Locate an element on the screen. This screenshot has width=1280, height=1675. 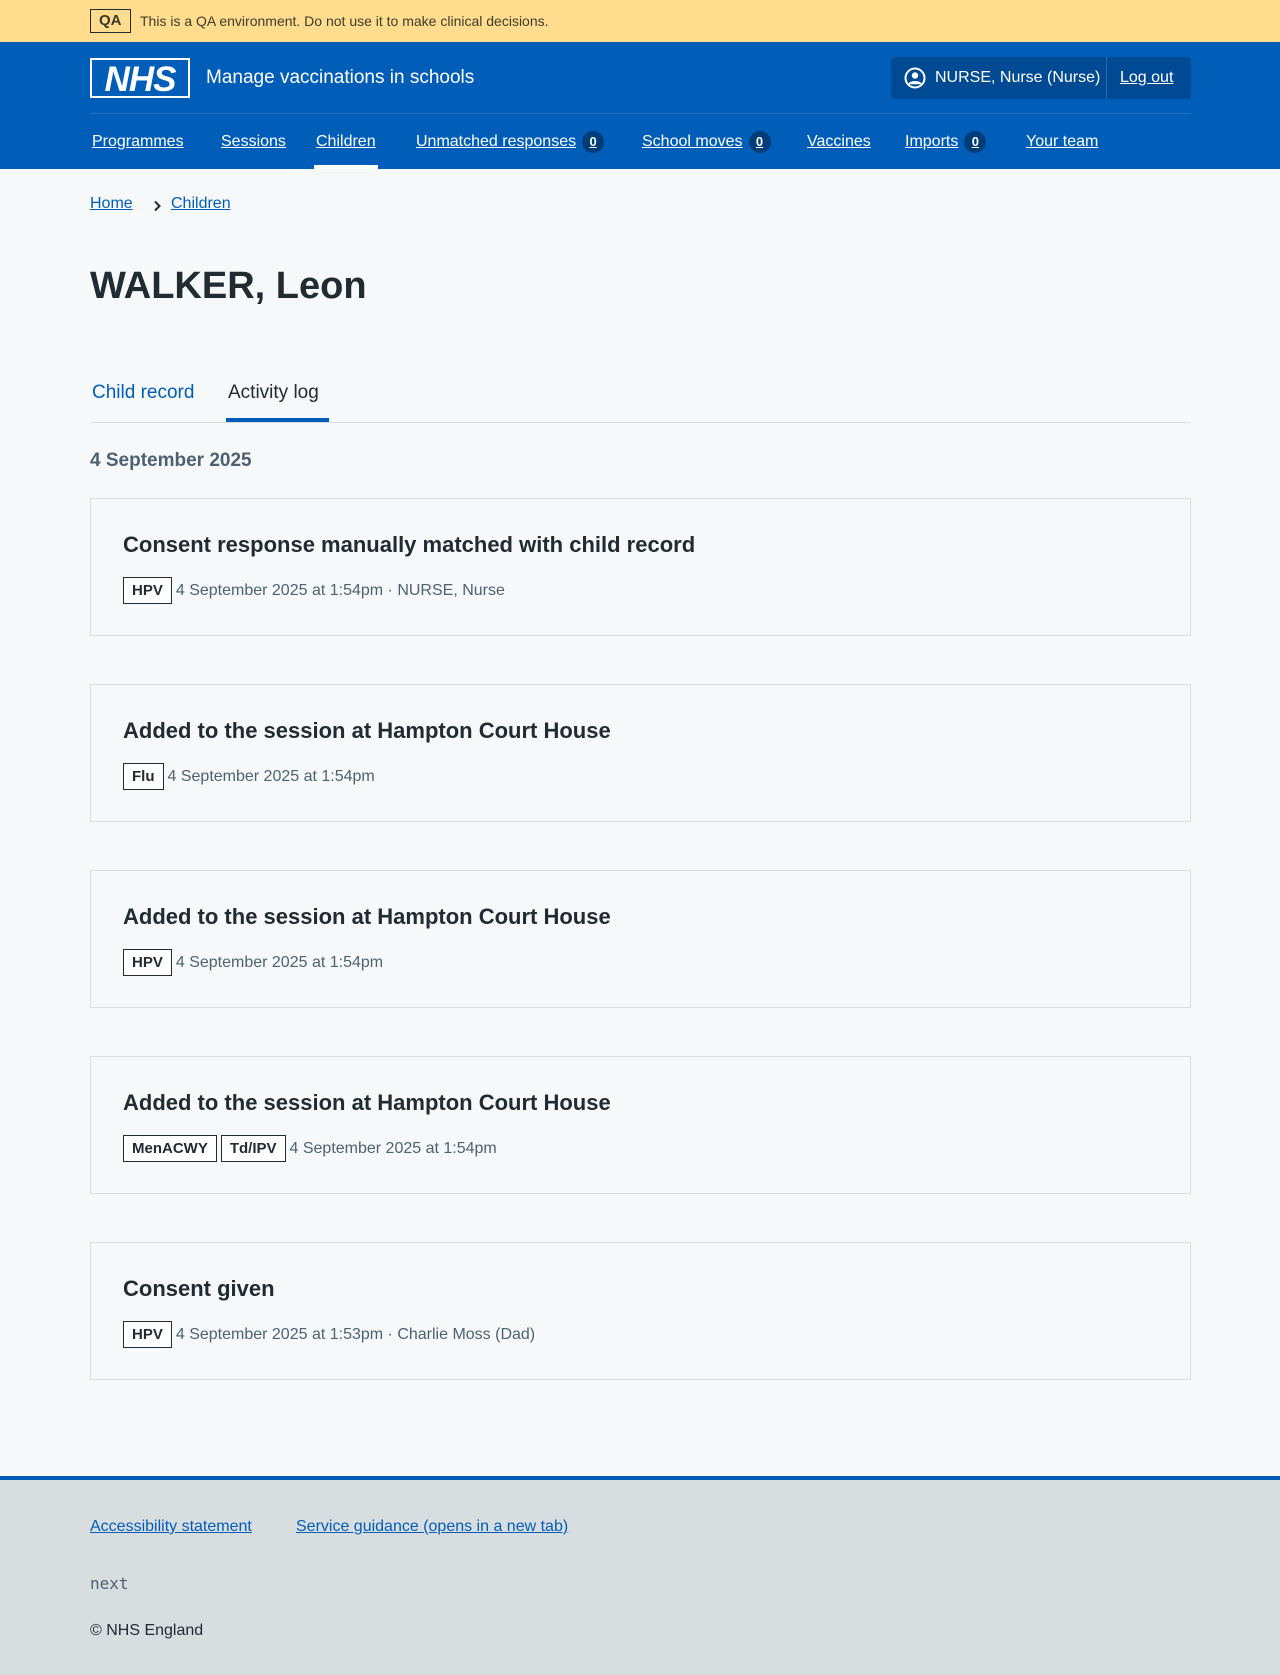
accessibility-statement-link: Accessibility statement is located at coordinates (171, 1527).